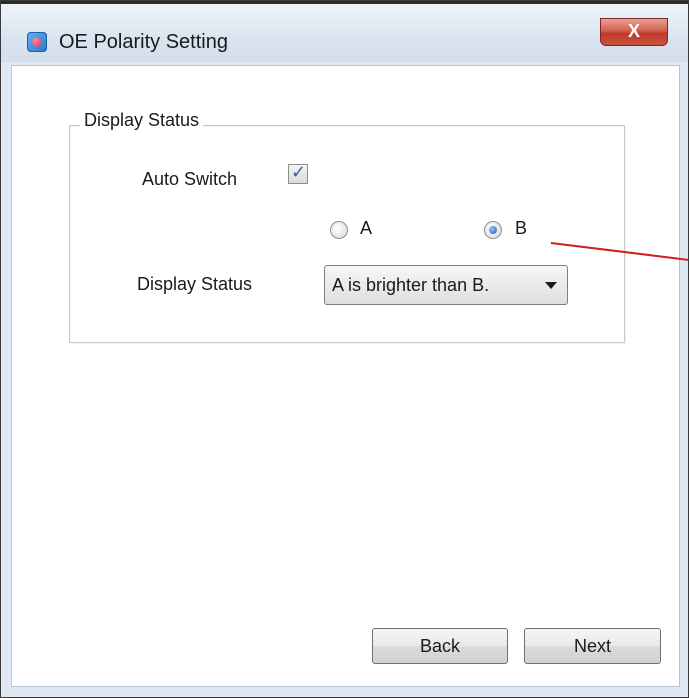 Image resolution: width=689 pixels, height=698 pixels. I want to click on radio-a-label: A, so click(366, 228).